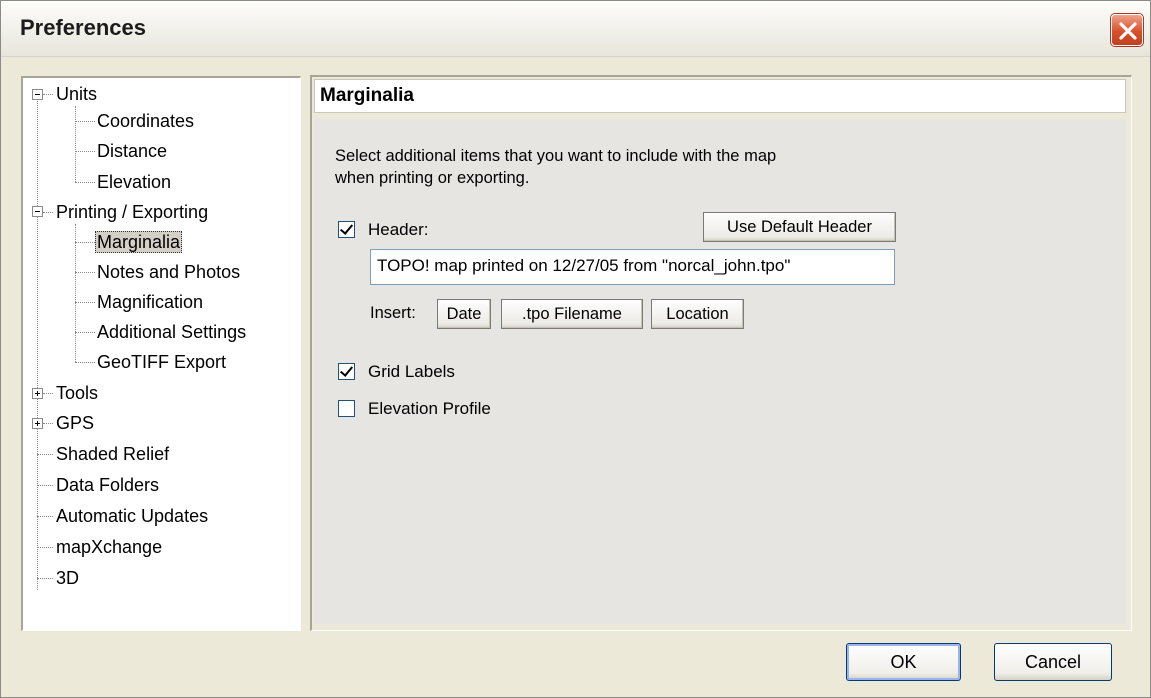  What do you see at coordinates (75, 423) in the screenshot?
I see `tree-item-gps: GPS` at bounding box center [75, 423].